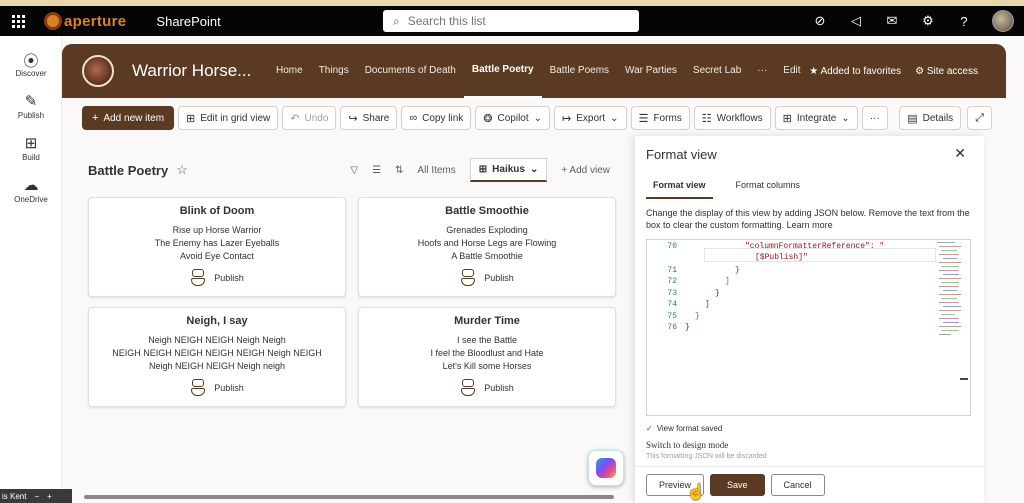 Image resolution: width=1024 pixels, height=503 pixels. Describe the element at coordinates (816, 118) in the screenshot. I see `integrate-button: ⊞ Integrate ⌄` at that location.